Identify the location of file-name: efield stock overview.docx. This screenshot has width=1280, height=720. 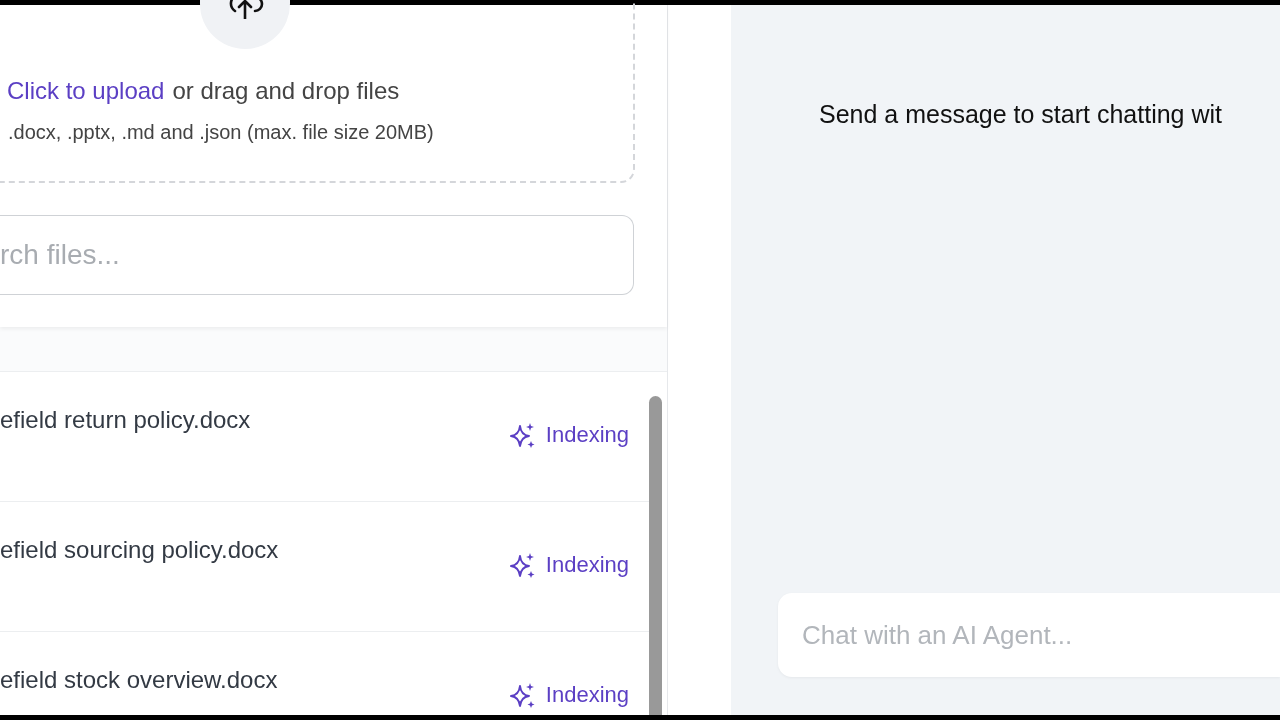
(139, 680).